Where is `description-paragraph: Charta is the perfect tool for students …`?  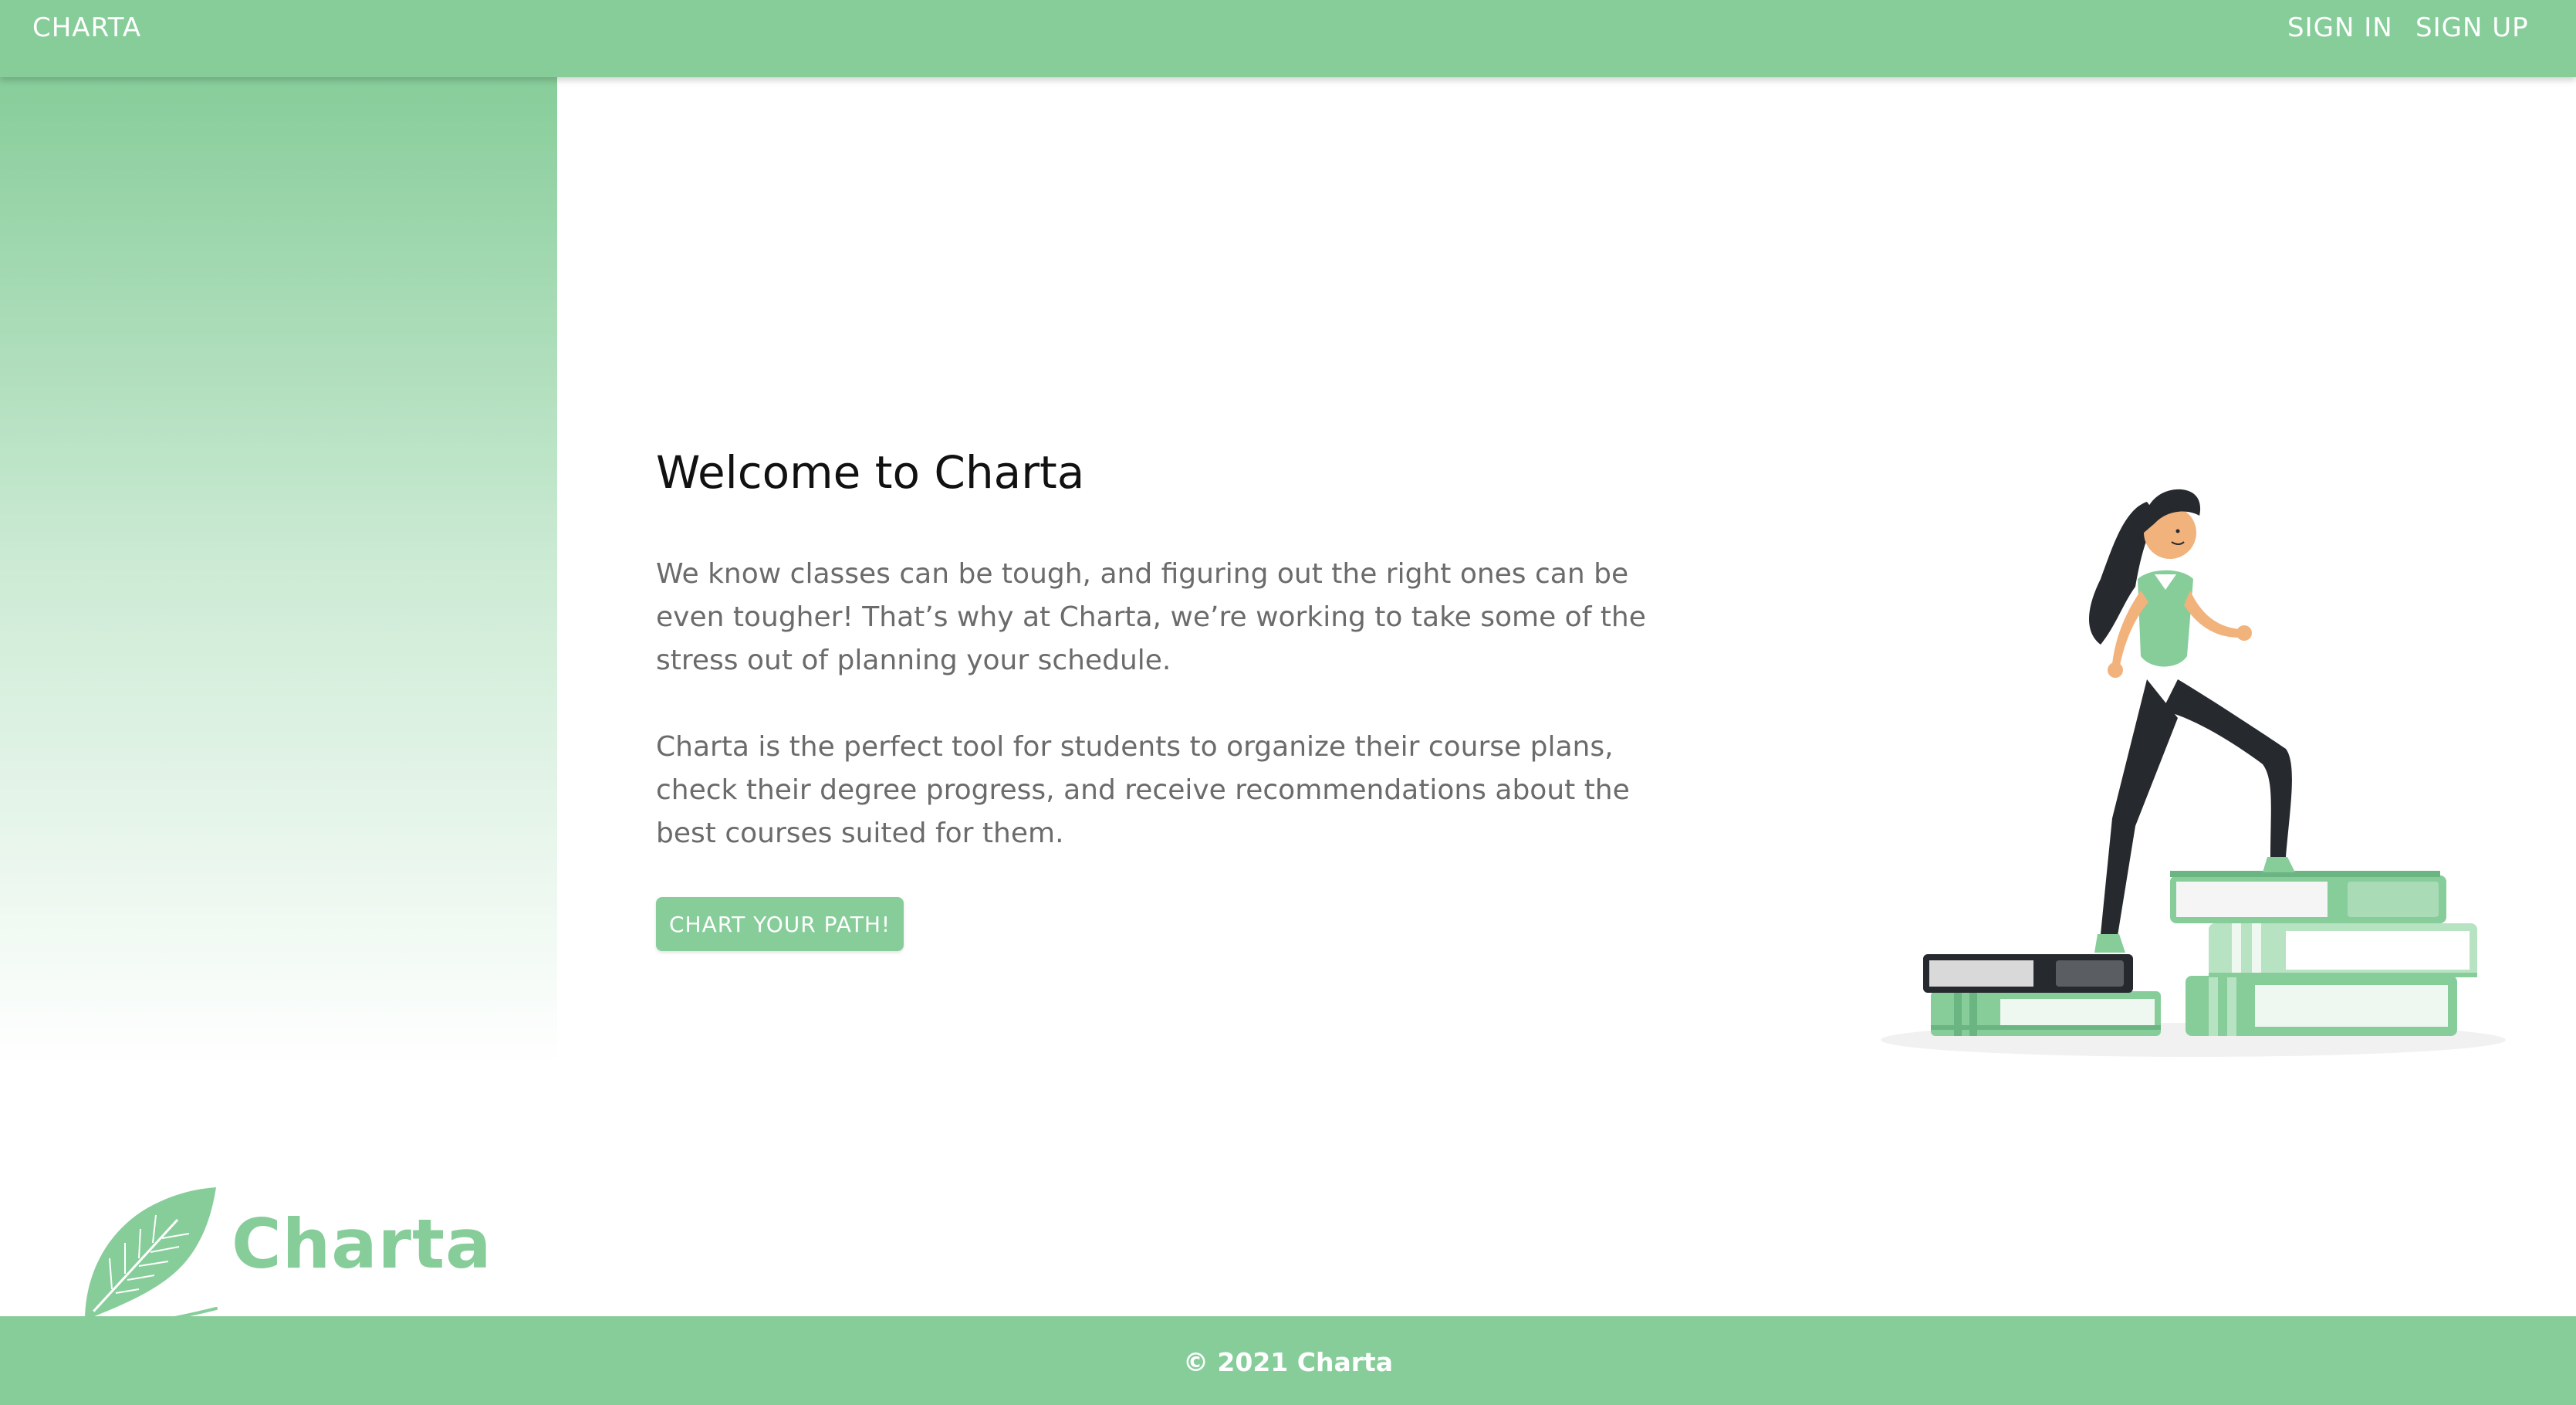
description-paragraph: Charta is the perfect tool for students … is located at coordinates (1143, 790).